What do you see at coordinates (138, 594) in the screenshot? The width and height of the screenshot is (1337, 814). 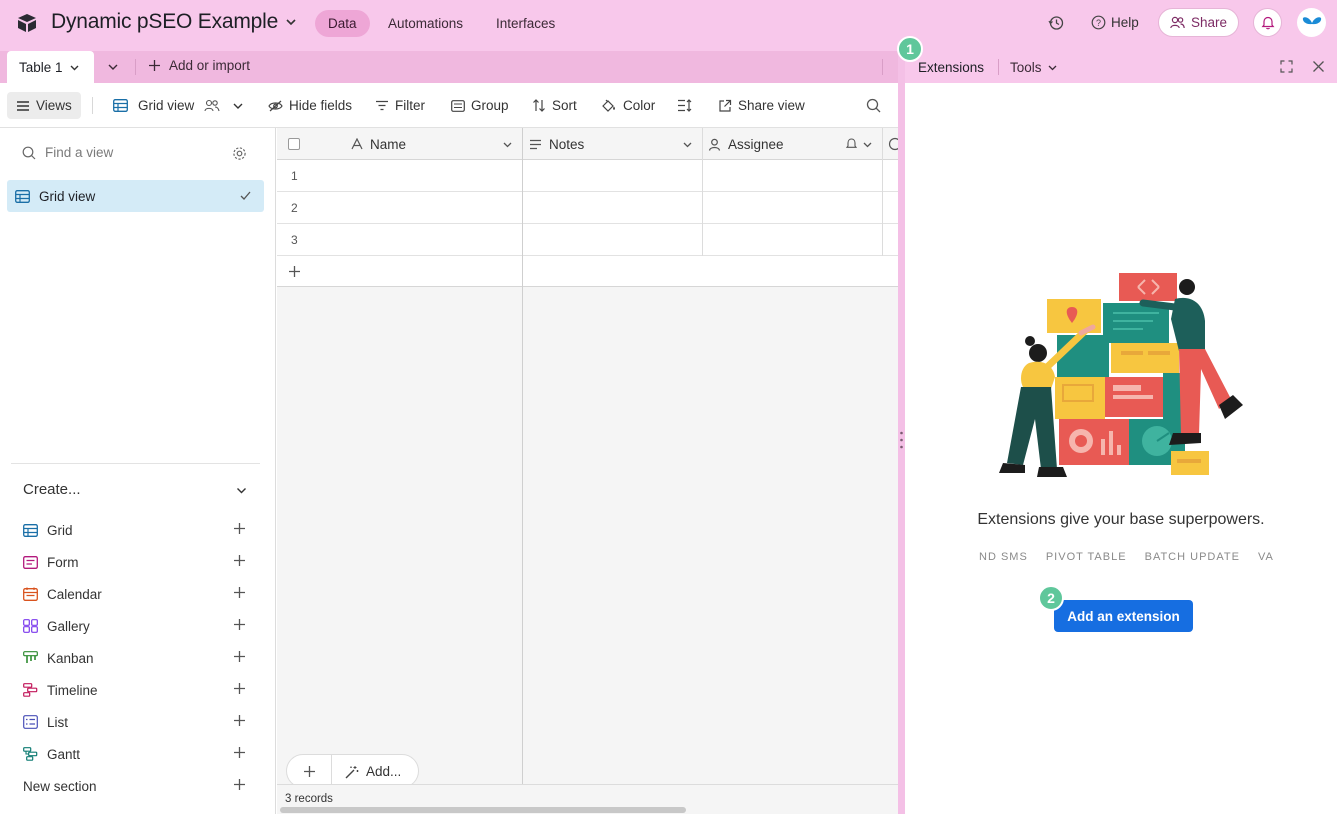 I see `create-calendar-item: Calendar` at bounding box center [138, 594].